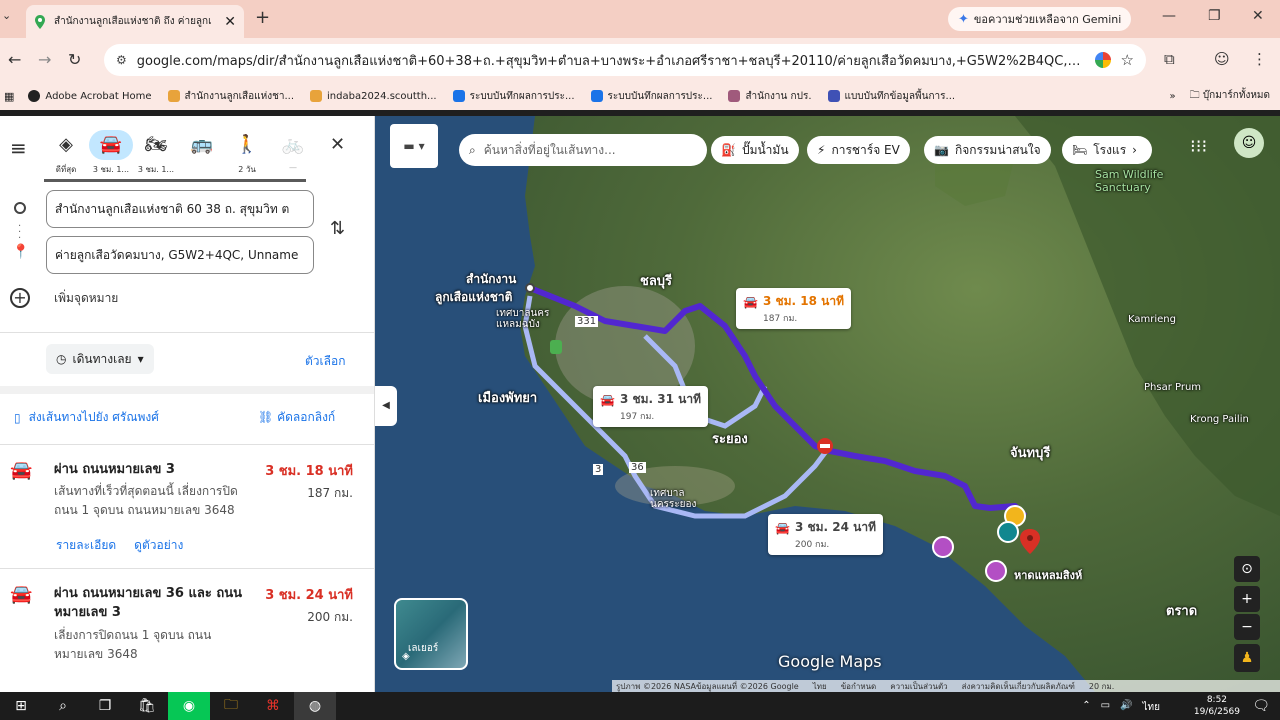 This screenshot has width=1280, height=720. What do you see at coordinates (315, 706) in the screenshot?
I see `chrome-icon: ◍` at bounding box center [315, 706].